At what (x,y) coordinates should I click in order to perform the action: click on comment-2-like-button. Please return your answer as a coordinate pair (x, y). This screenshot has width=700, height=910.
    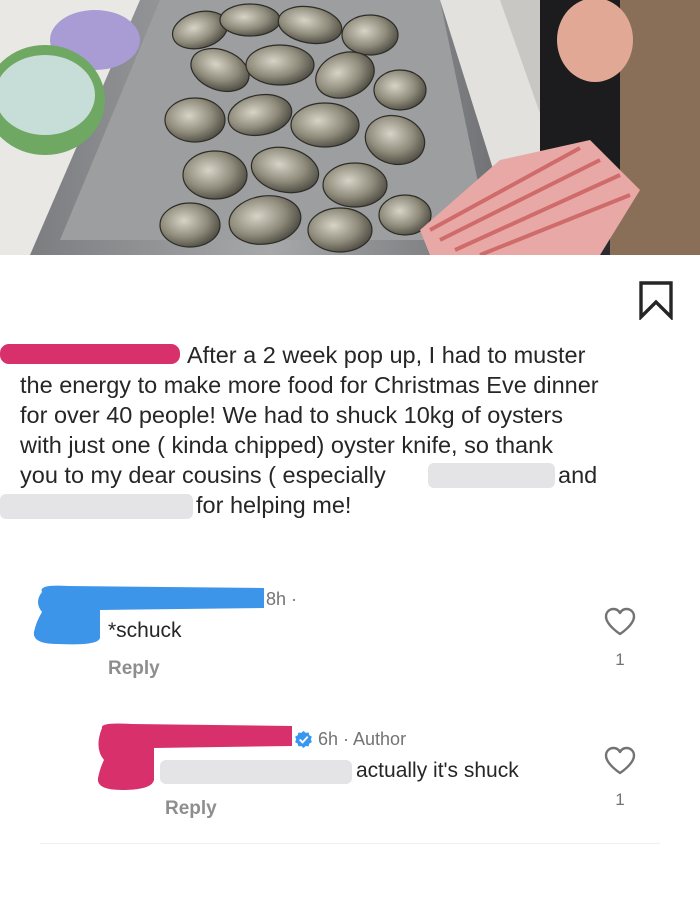
    Looking at the image, I should click on (620, 761).